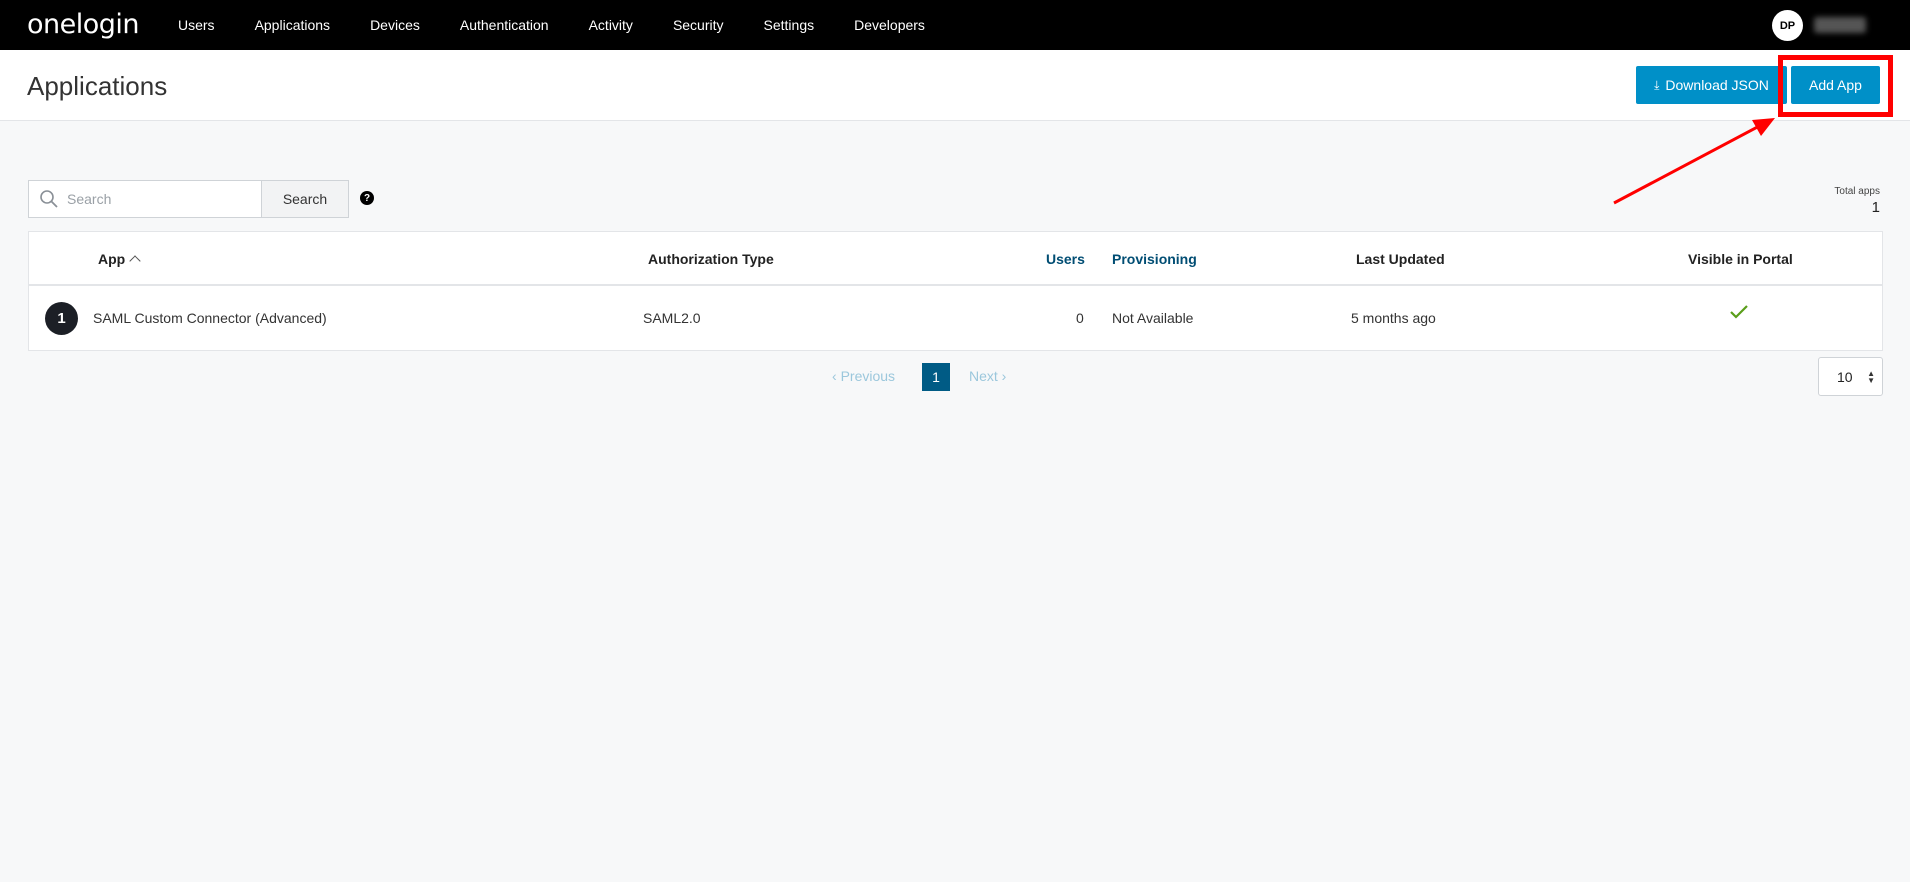  What do you see at coordinates (955, 85) in the screenshot?
I see `page-header: Applications ⤓ Download JSON Add App` at bounding box center [955, 85].